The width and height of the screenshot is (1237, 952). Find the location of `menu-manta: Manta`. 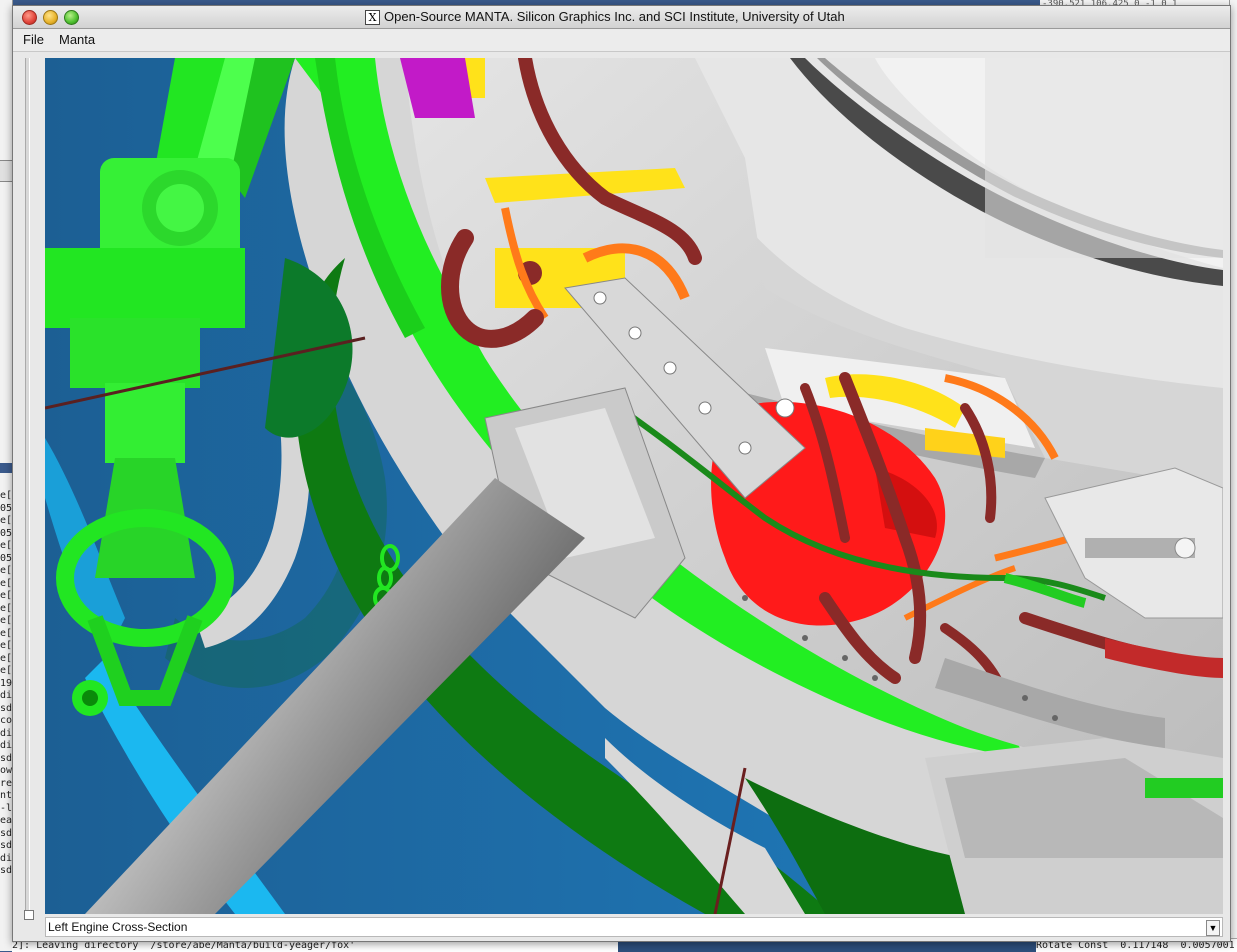

menu-manta: Manta is located at coordinates (77, 39).